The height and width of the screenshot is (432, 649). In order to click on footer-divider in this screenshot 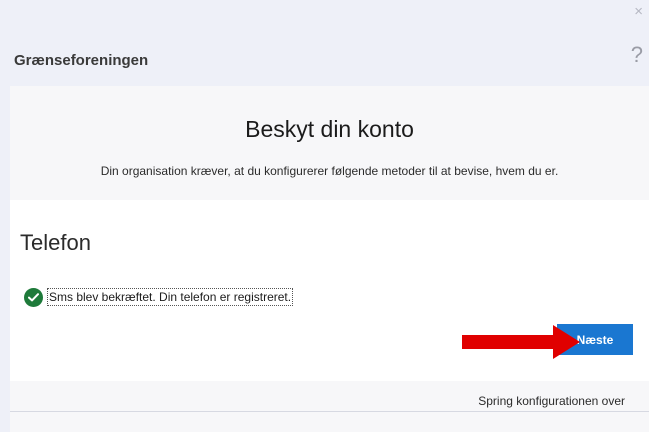, I will do `click(329, 411)`.